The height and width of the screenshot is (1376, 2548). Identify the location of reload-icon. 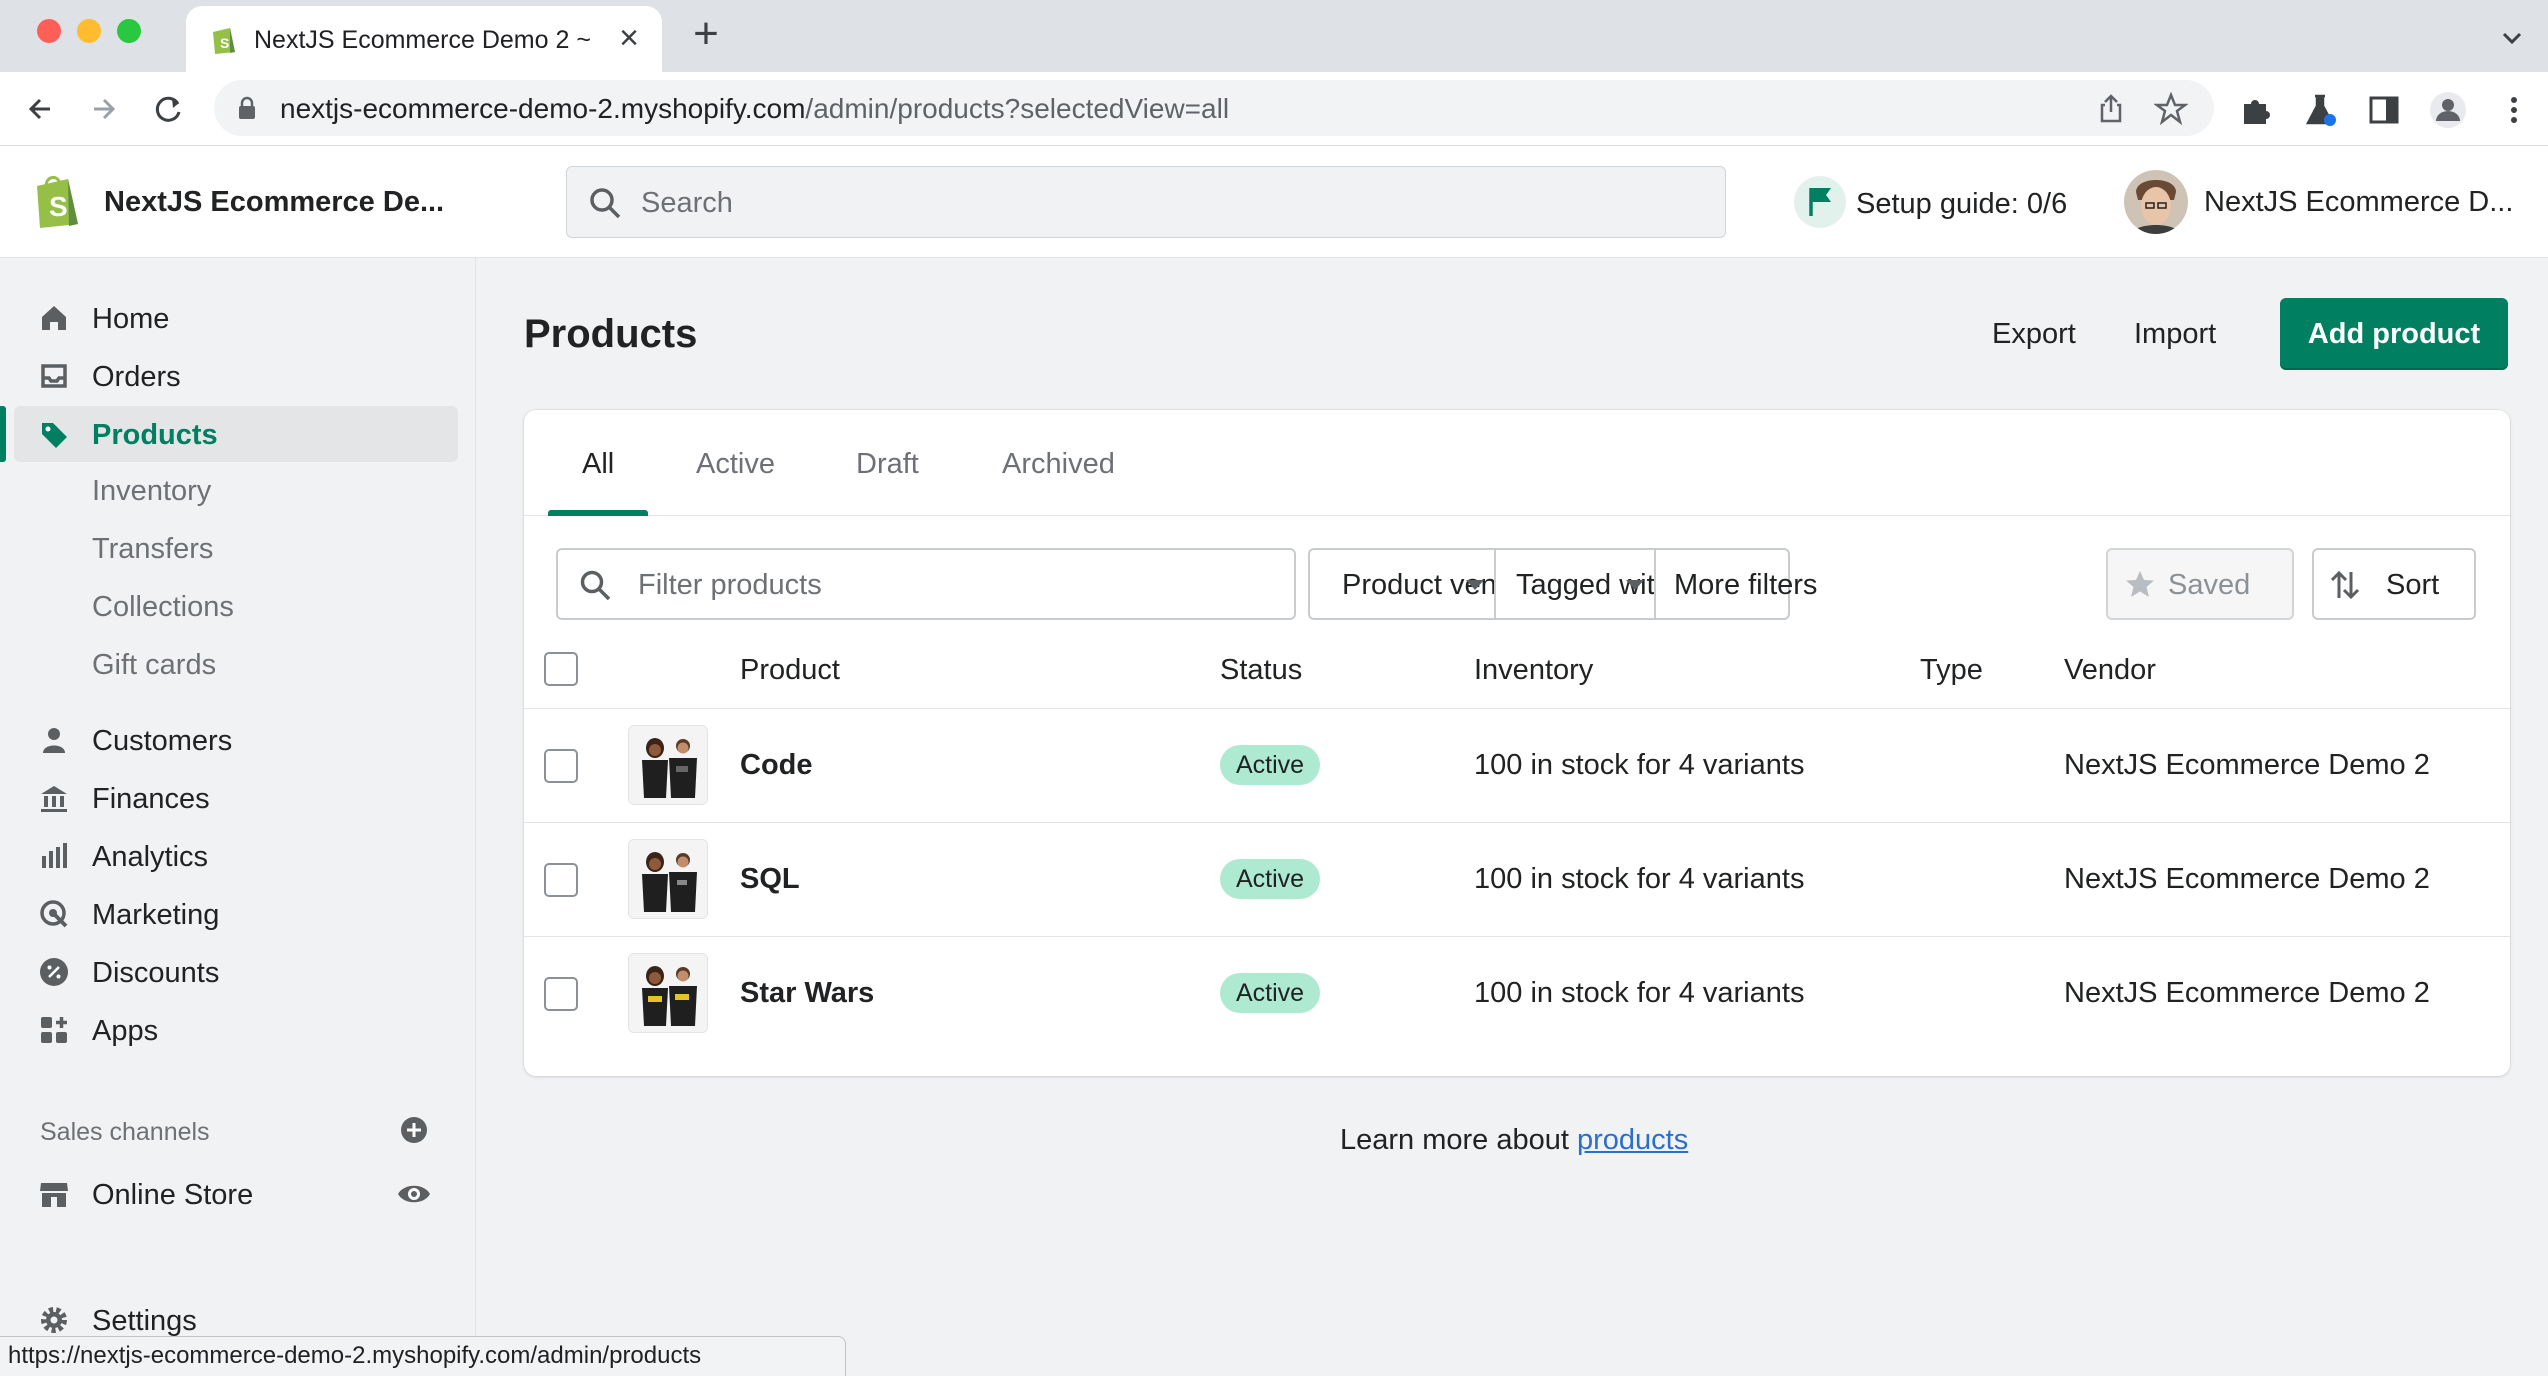
(169, 109).